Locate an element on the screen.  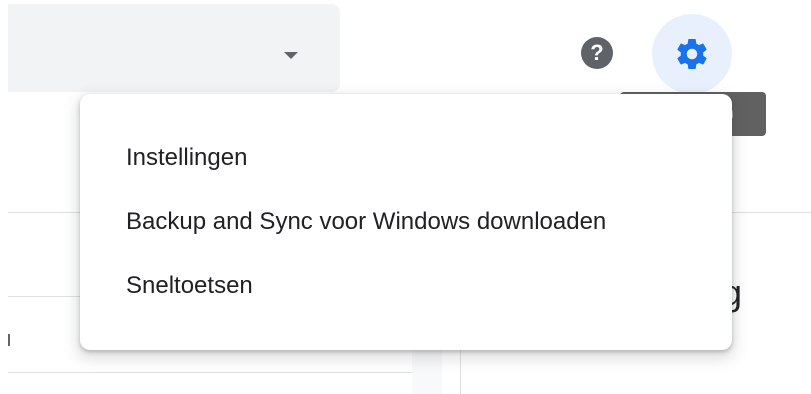
menu-item-backup-sync-download: Backup and Sync voor Windows downloaden is located at coordinates (406, 222).